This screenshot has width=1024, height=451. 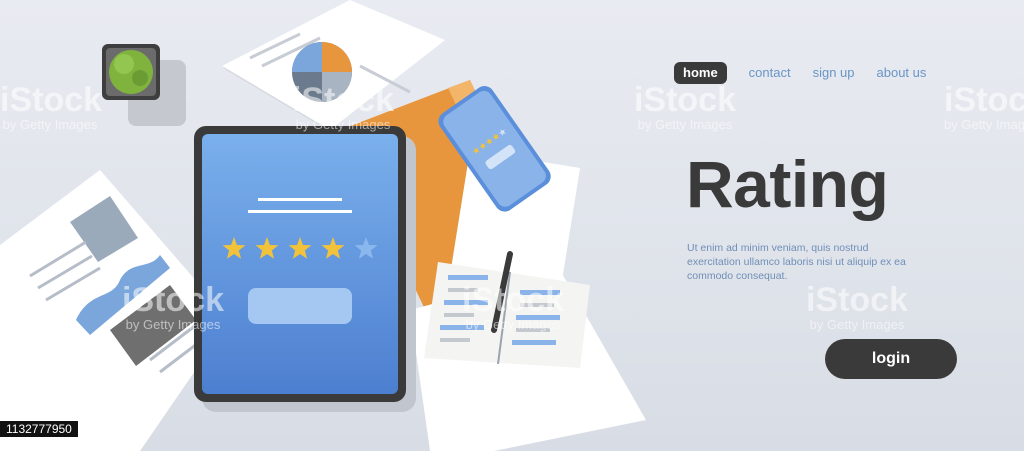 What do you see at coordinates (39, 429) in the screenshot?
I see `stock-id-label: 1132777950` at bounding box center [39, 429].